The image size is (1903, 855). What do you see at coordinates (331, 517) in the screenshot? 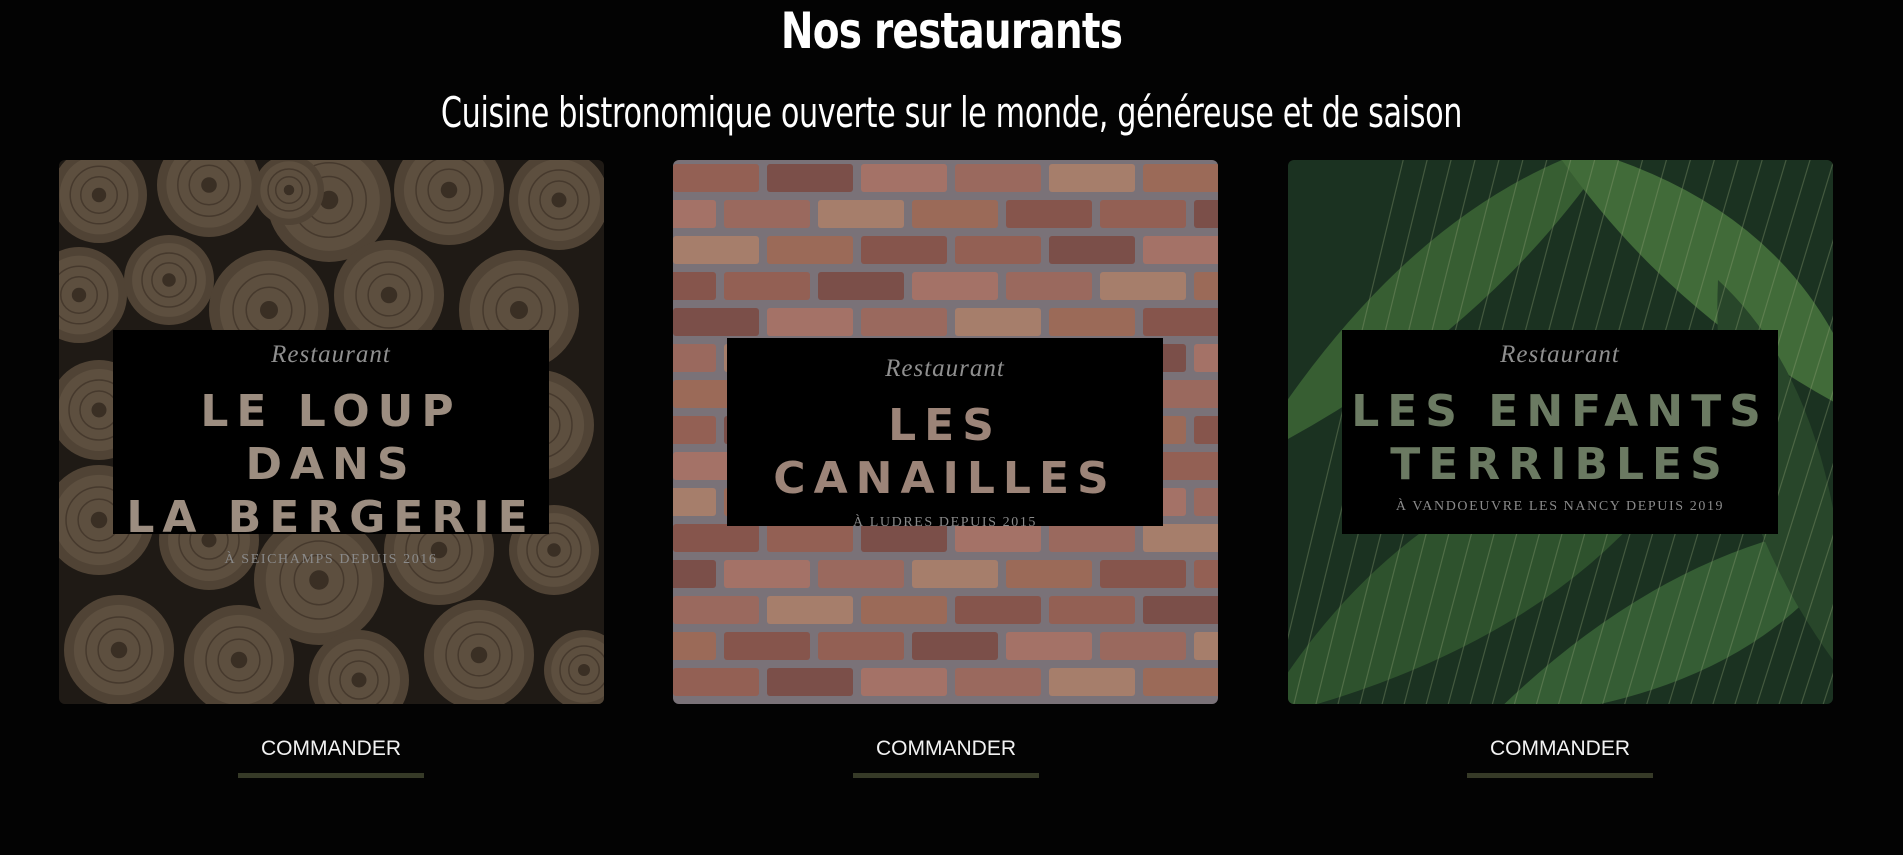
I see `restaurant-name-line2: LA BERGERIE` at bounding box center [331, 517].